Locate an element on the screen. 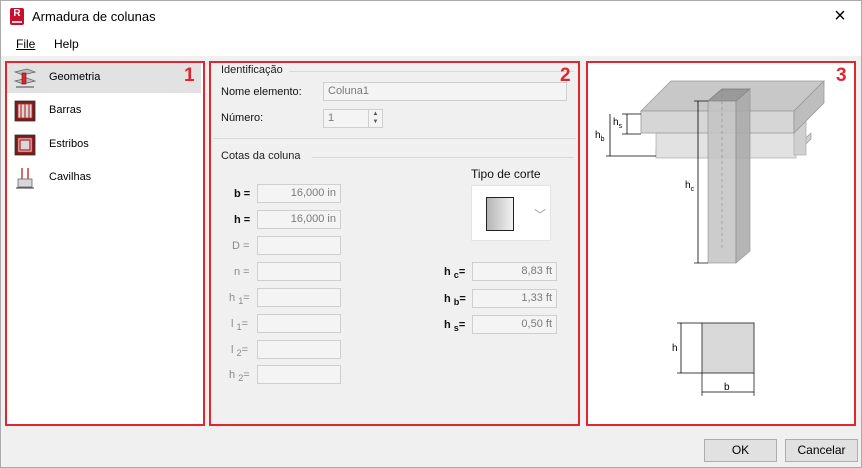 The width and height of the screenshot is (862, 468). callout-number-2: 2 is located at coordinates (565, 75).